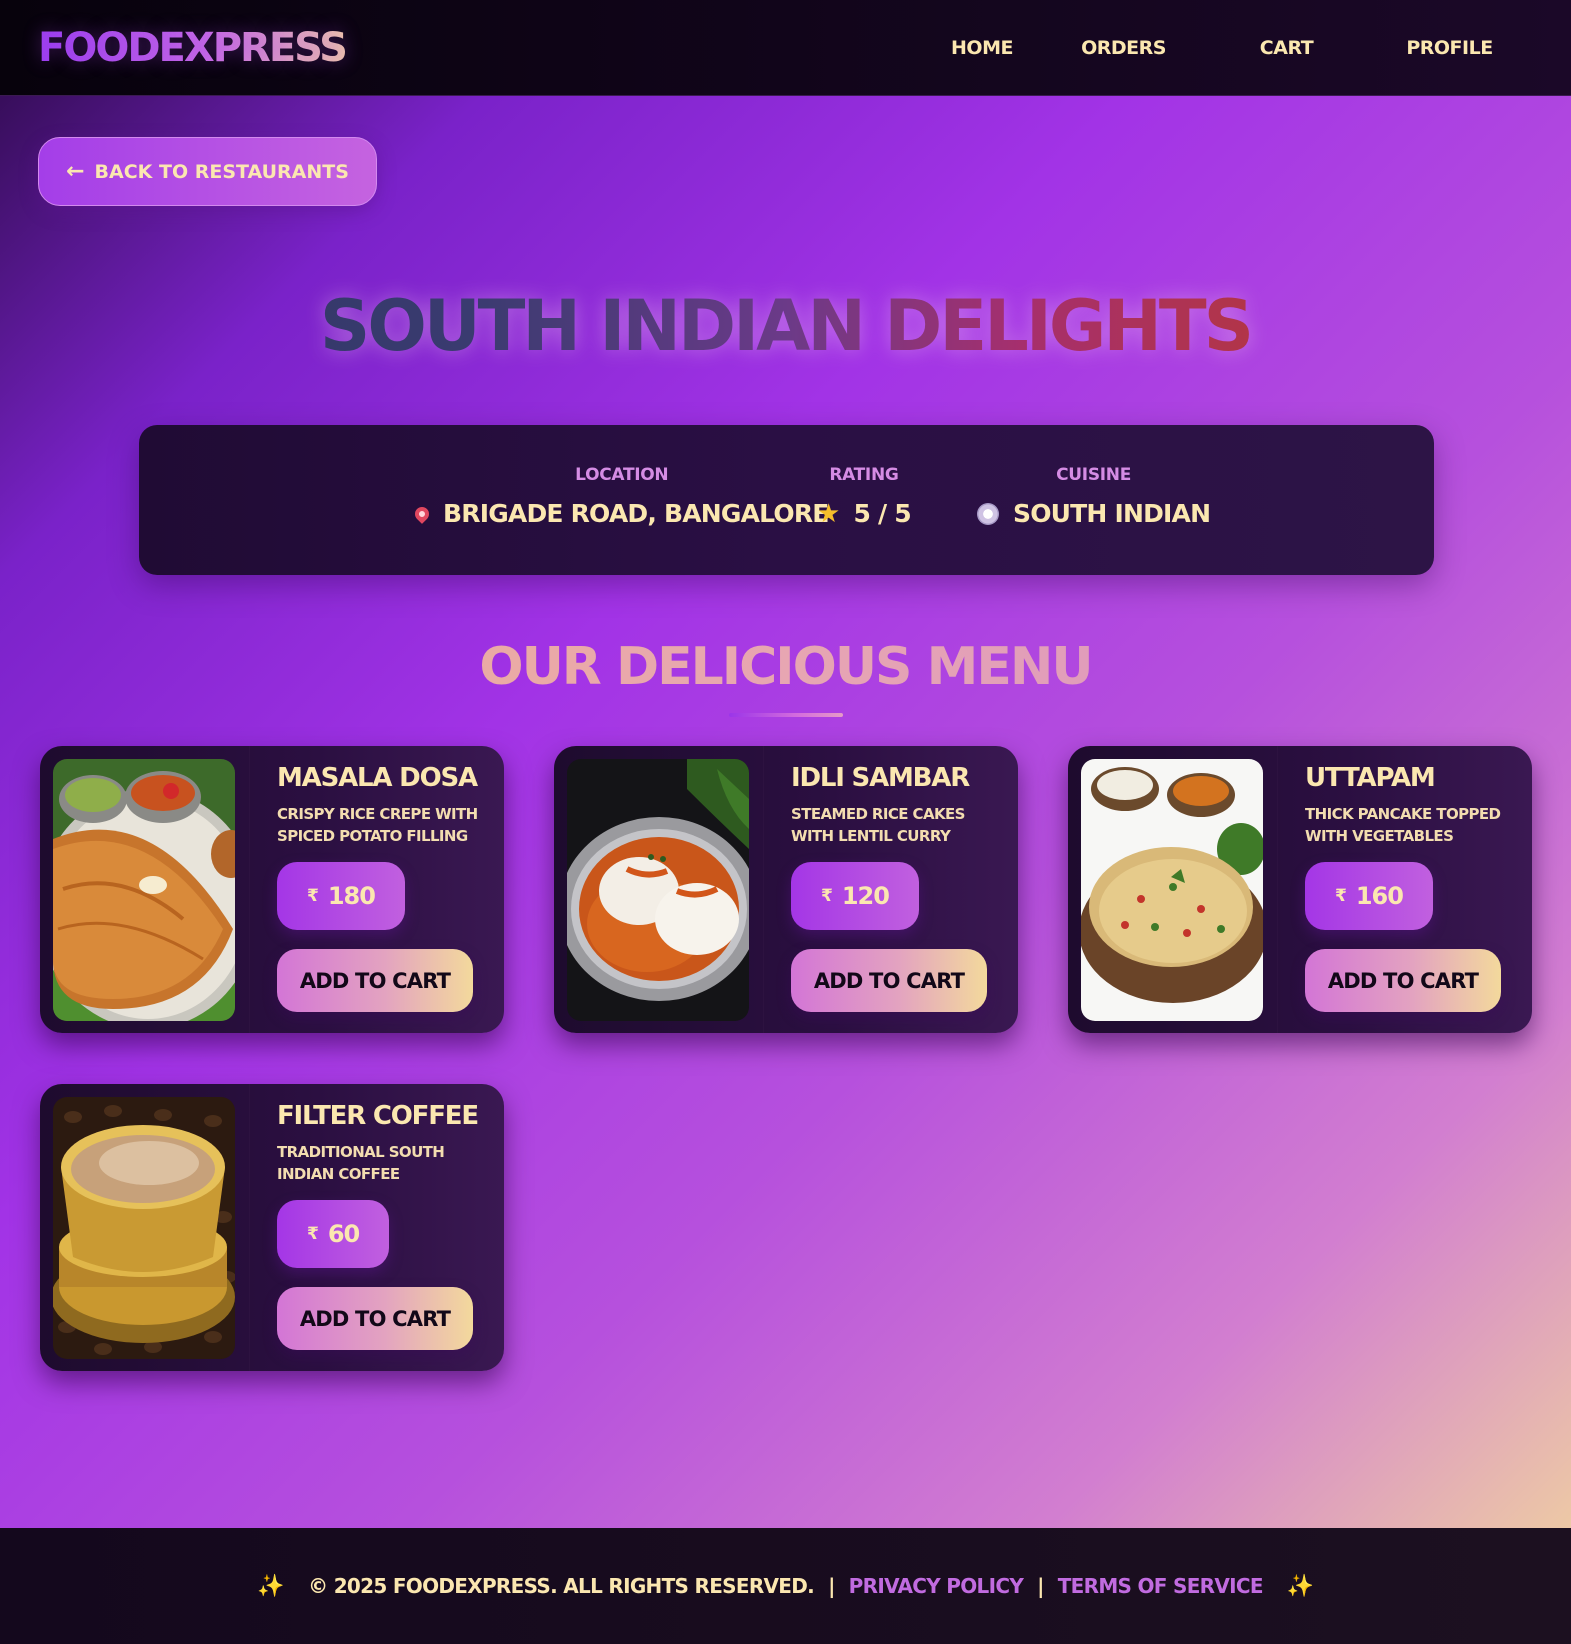 Image resolution: width=1571 pixels, height=1644 pixels. Describe the element at coordinates (351, 896) in the screenshot. I see `price-value: 180` at that location.